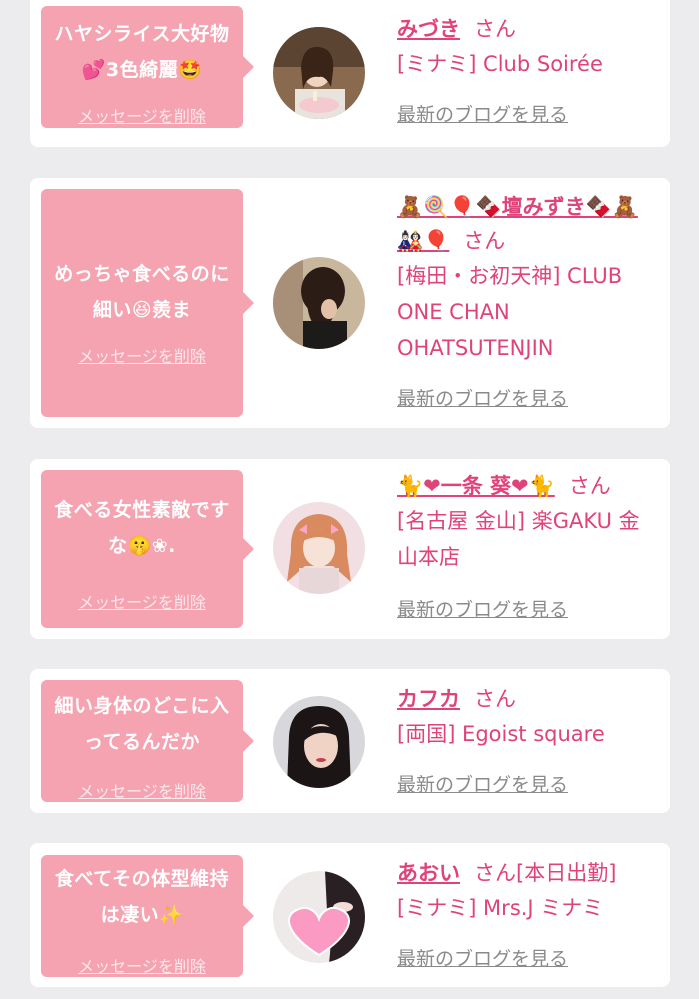 The height and width of the screenshot is (999, 699). Describe the element at coordinates (500, 908) in the screenshot. I see `shop-name: [ミナミ] Mrs.J ミナミ` at that location.